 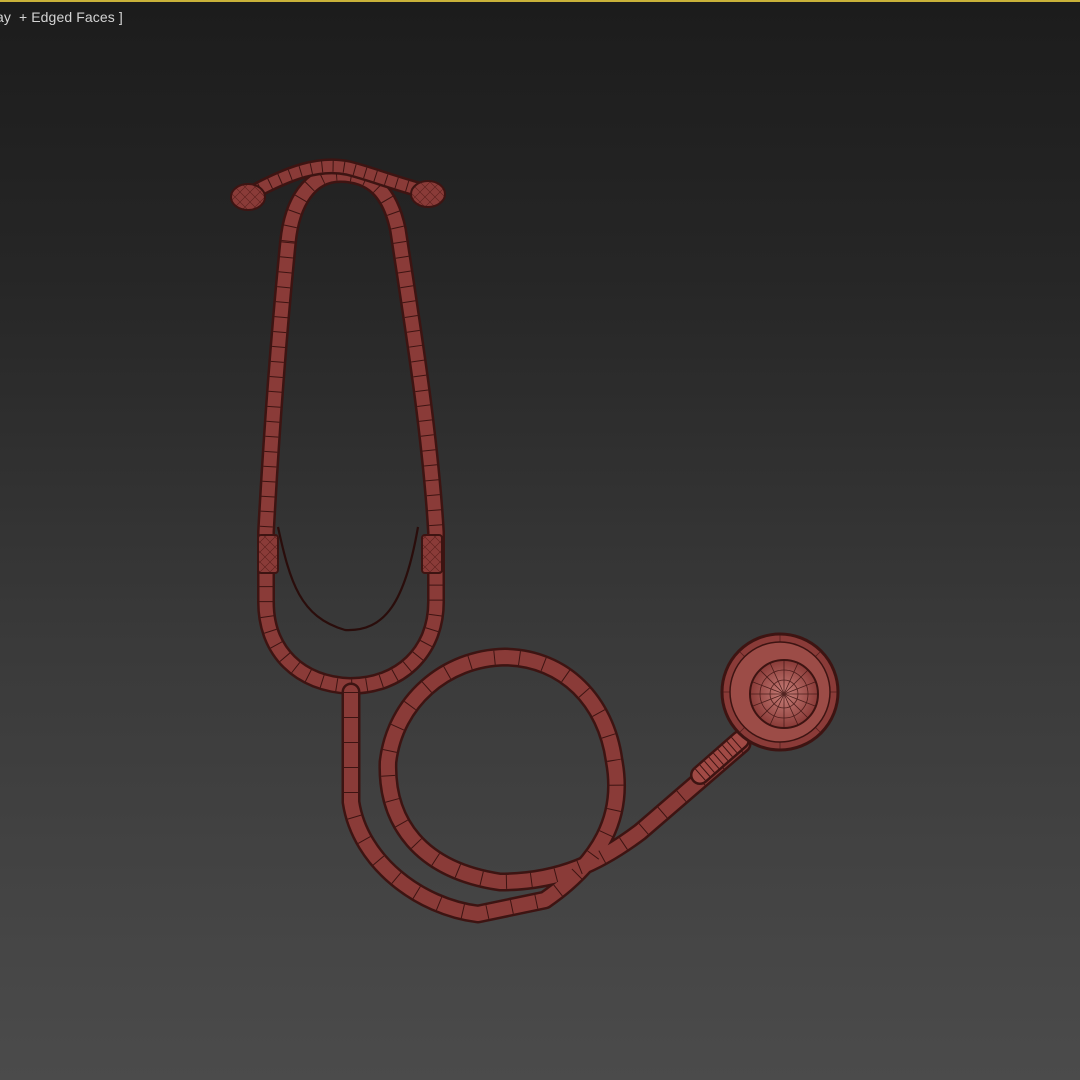 I want to click on chest-piece, so click(x=780, y=692).